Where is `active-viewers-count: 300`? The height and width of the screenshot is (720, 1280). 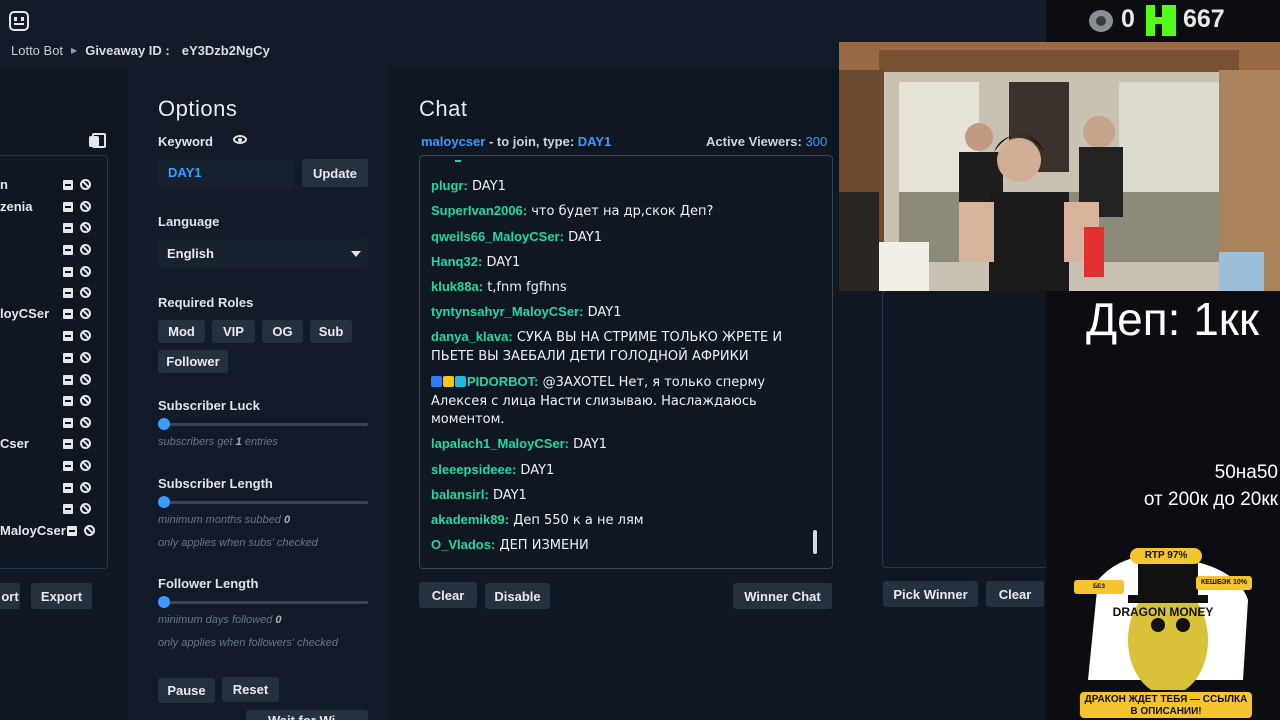
active-viewers-count: 300 is located at coordinates (816, 141).